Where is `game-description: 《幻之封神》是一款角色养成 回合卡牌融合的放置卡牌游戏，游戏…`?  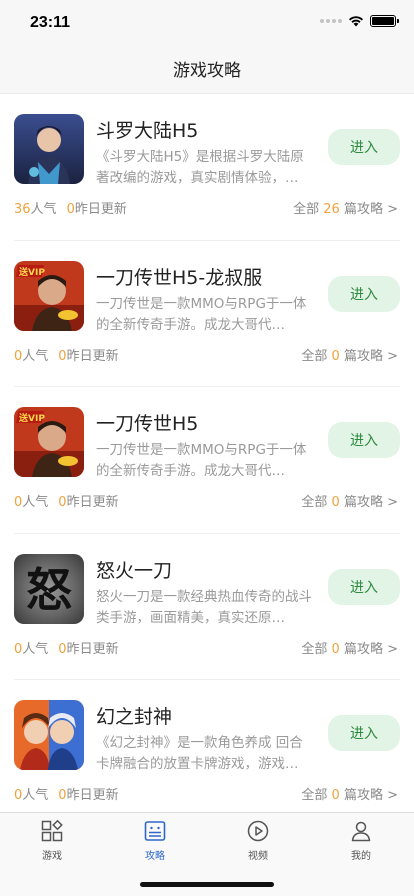
game-description: 《幻之封神》是一款角色养成 回合卡牌融合的放置卡牌游戏，游戏… is located at coordinates (199, 753).